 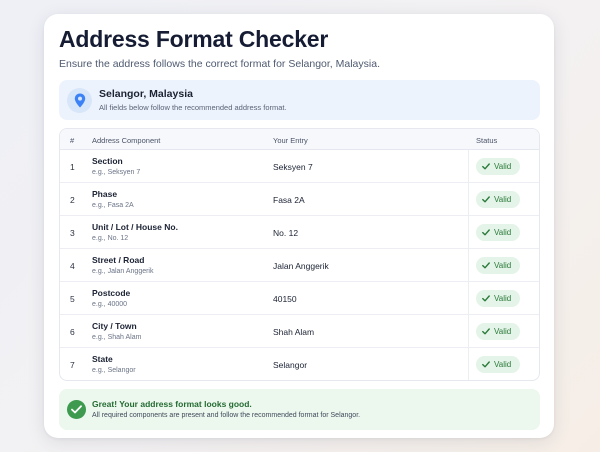 I want to click on table-row: 7 State e.g., Selangor Selangor Valid, so click(x=299, y=364).